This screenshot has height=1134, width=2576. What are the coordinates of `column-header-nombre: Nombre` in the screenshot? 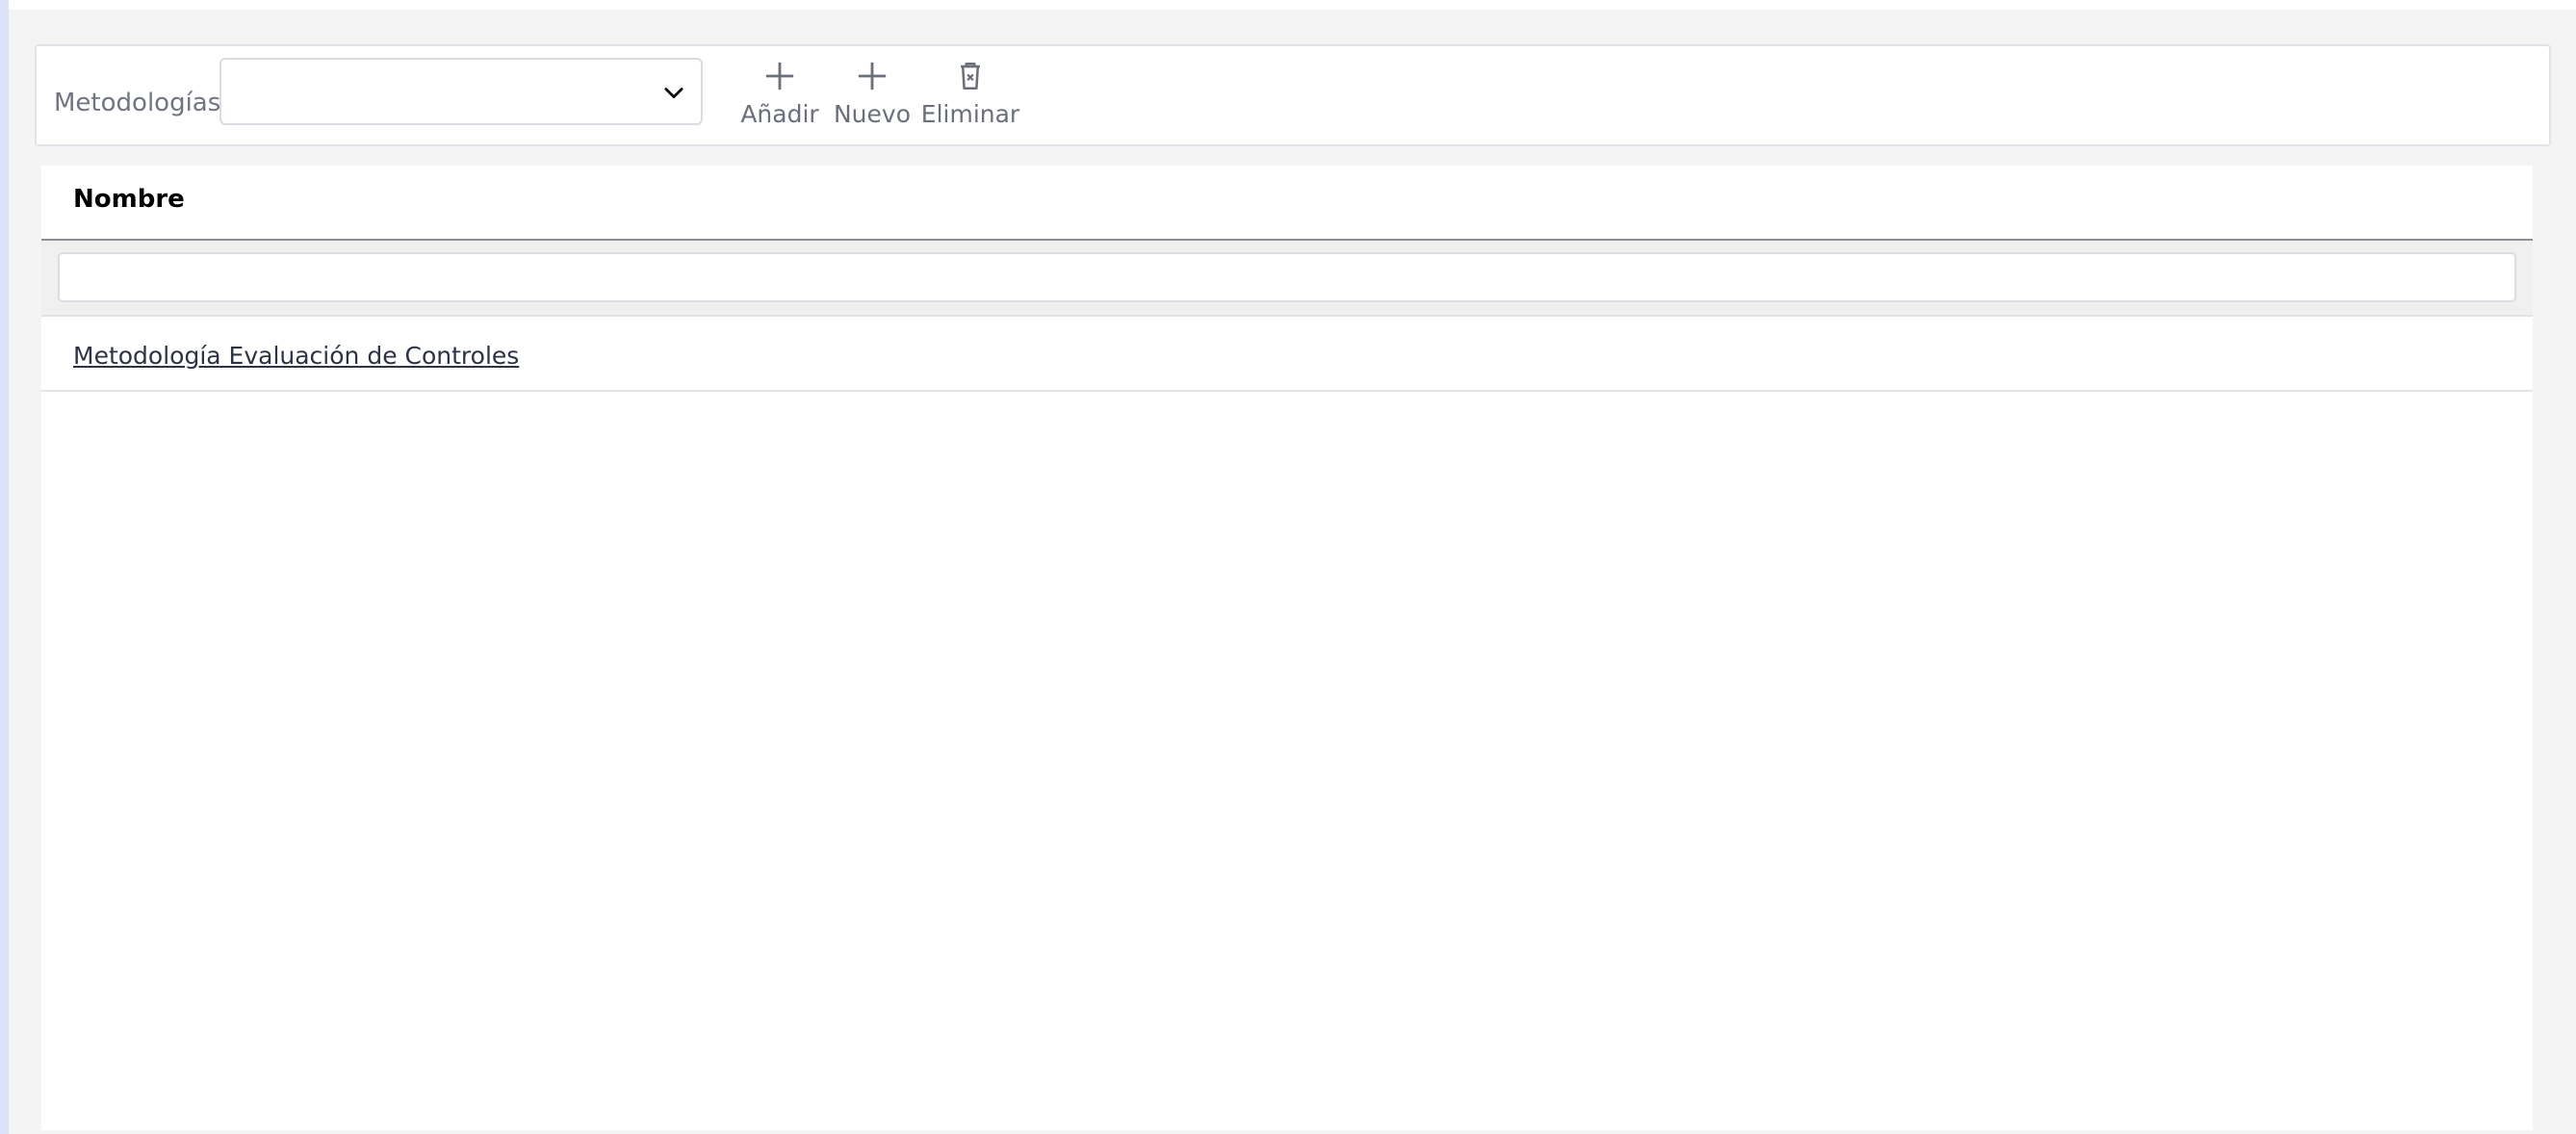 It's located at (129, 200).